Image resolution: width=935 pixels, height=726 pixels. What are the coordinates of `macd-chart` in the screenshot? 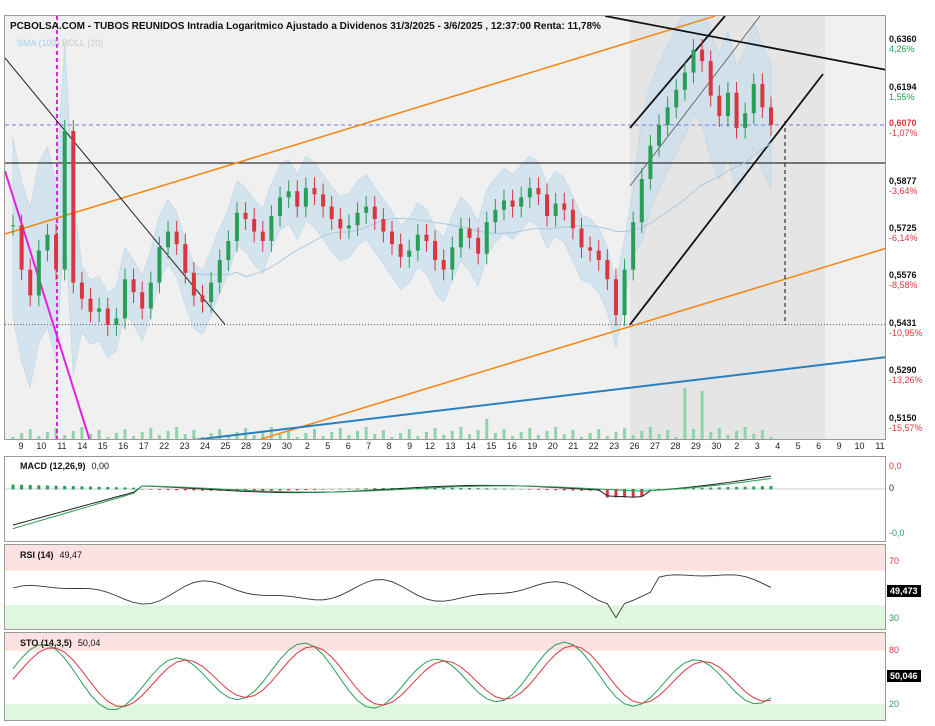 It's located at (445, 499).